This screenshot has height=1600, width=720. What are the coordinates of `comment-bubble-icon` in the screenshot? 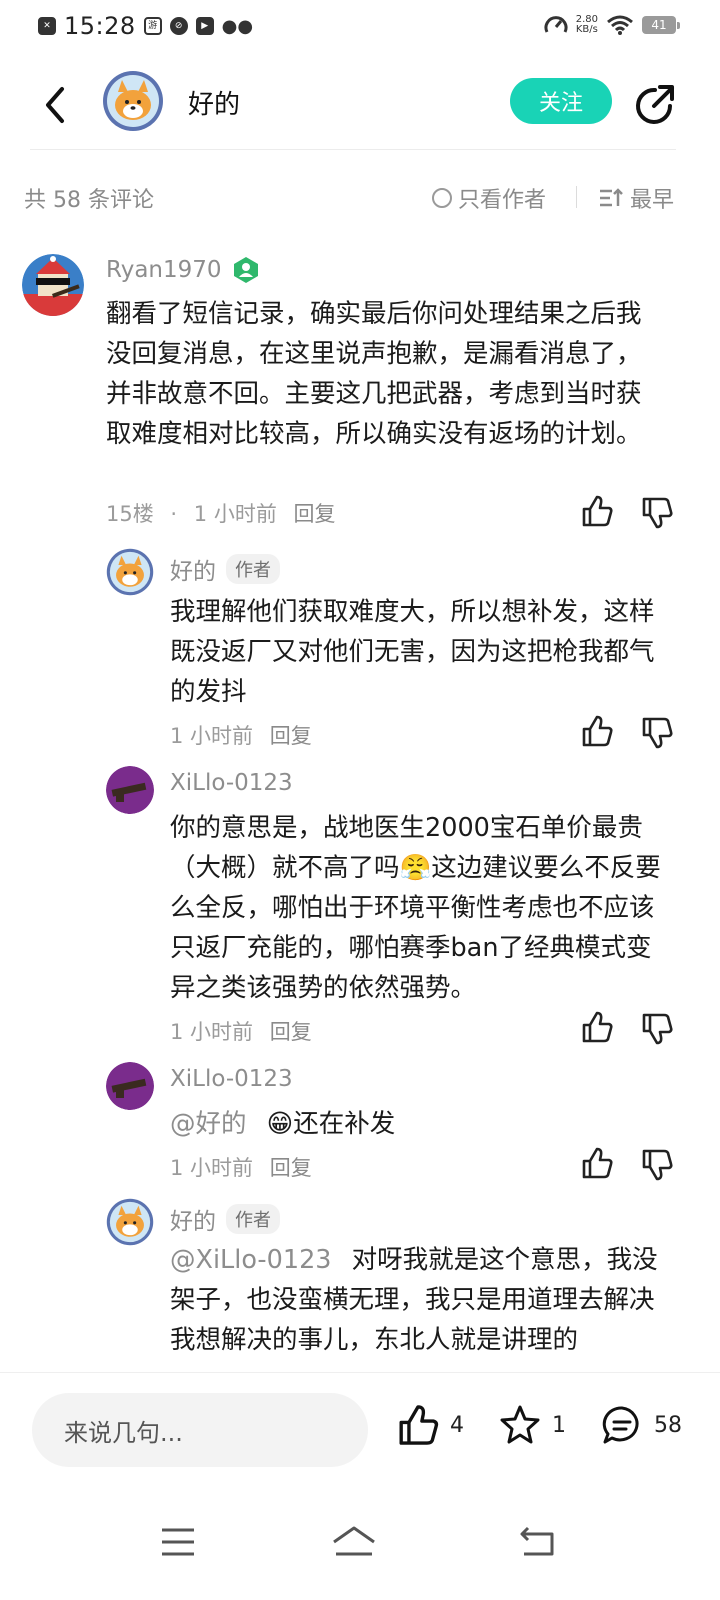 It's located at (620, 1425).